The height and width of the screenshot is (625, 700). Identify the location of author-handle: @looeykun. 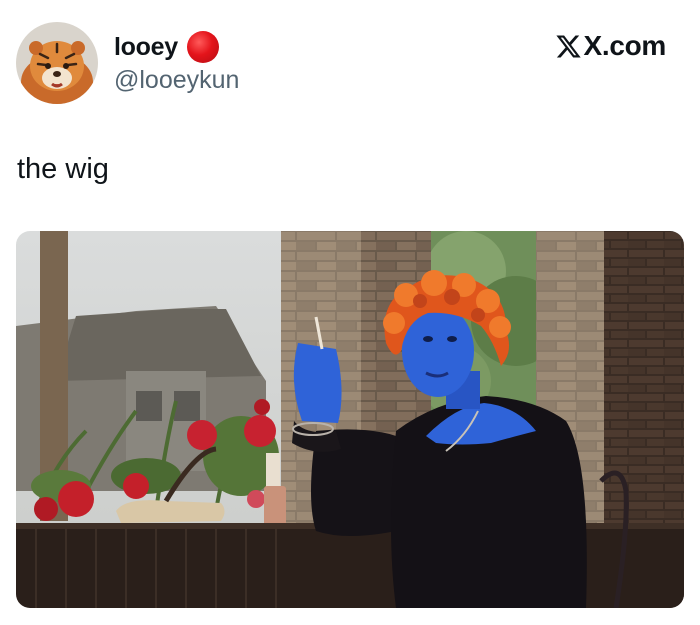
(176, 80).